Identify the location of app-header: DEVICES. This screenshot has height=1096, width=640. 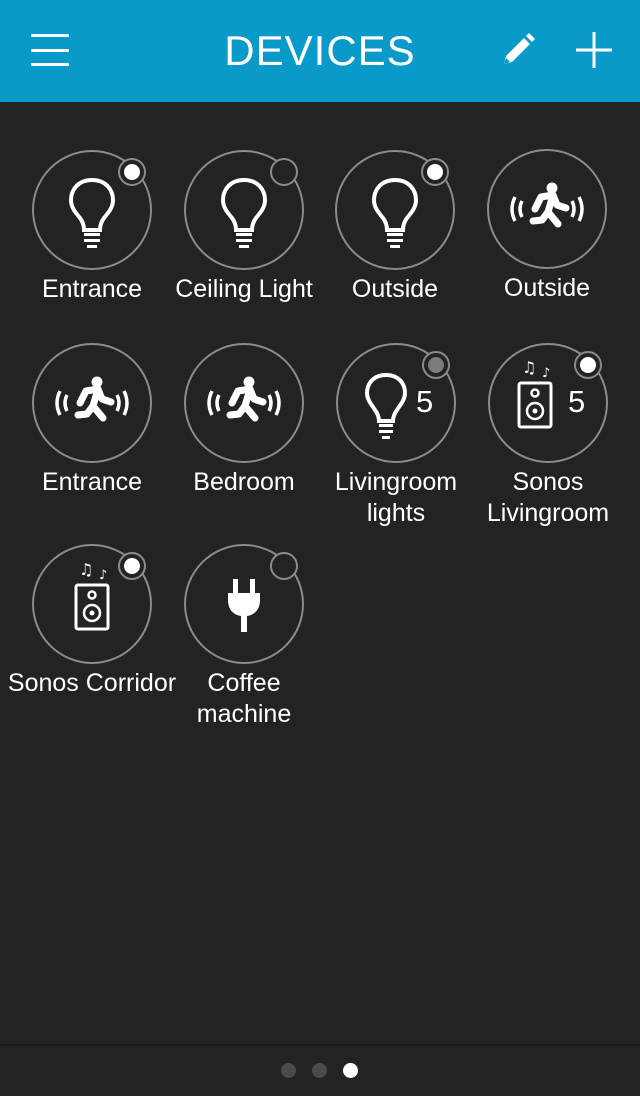
(320, 51).